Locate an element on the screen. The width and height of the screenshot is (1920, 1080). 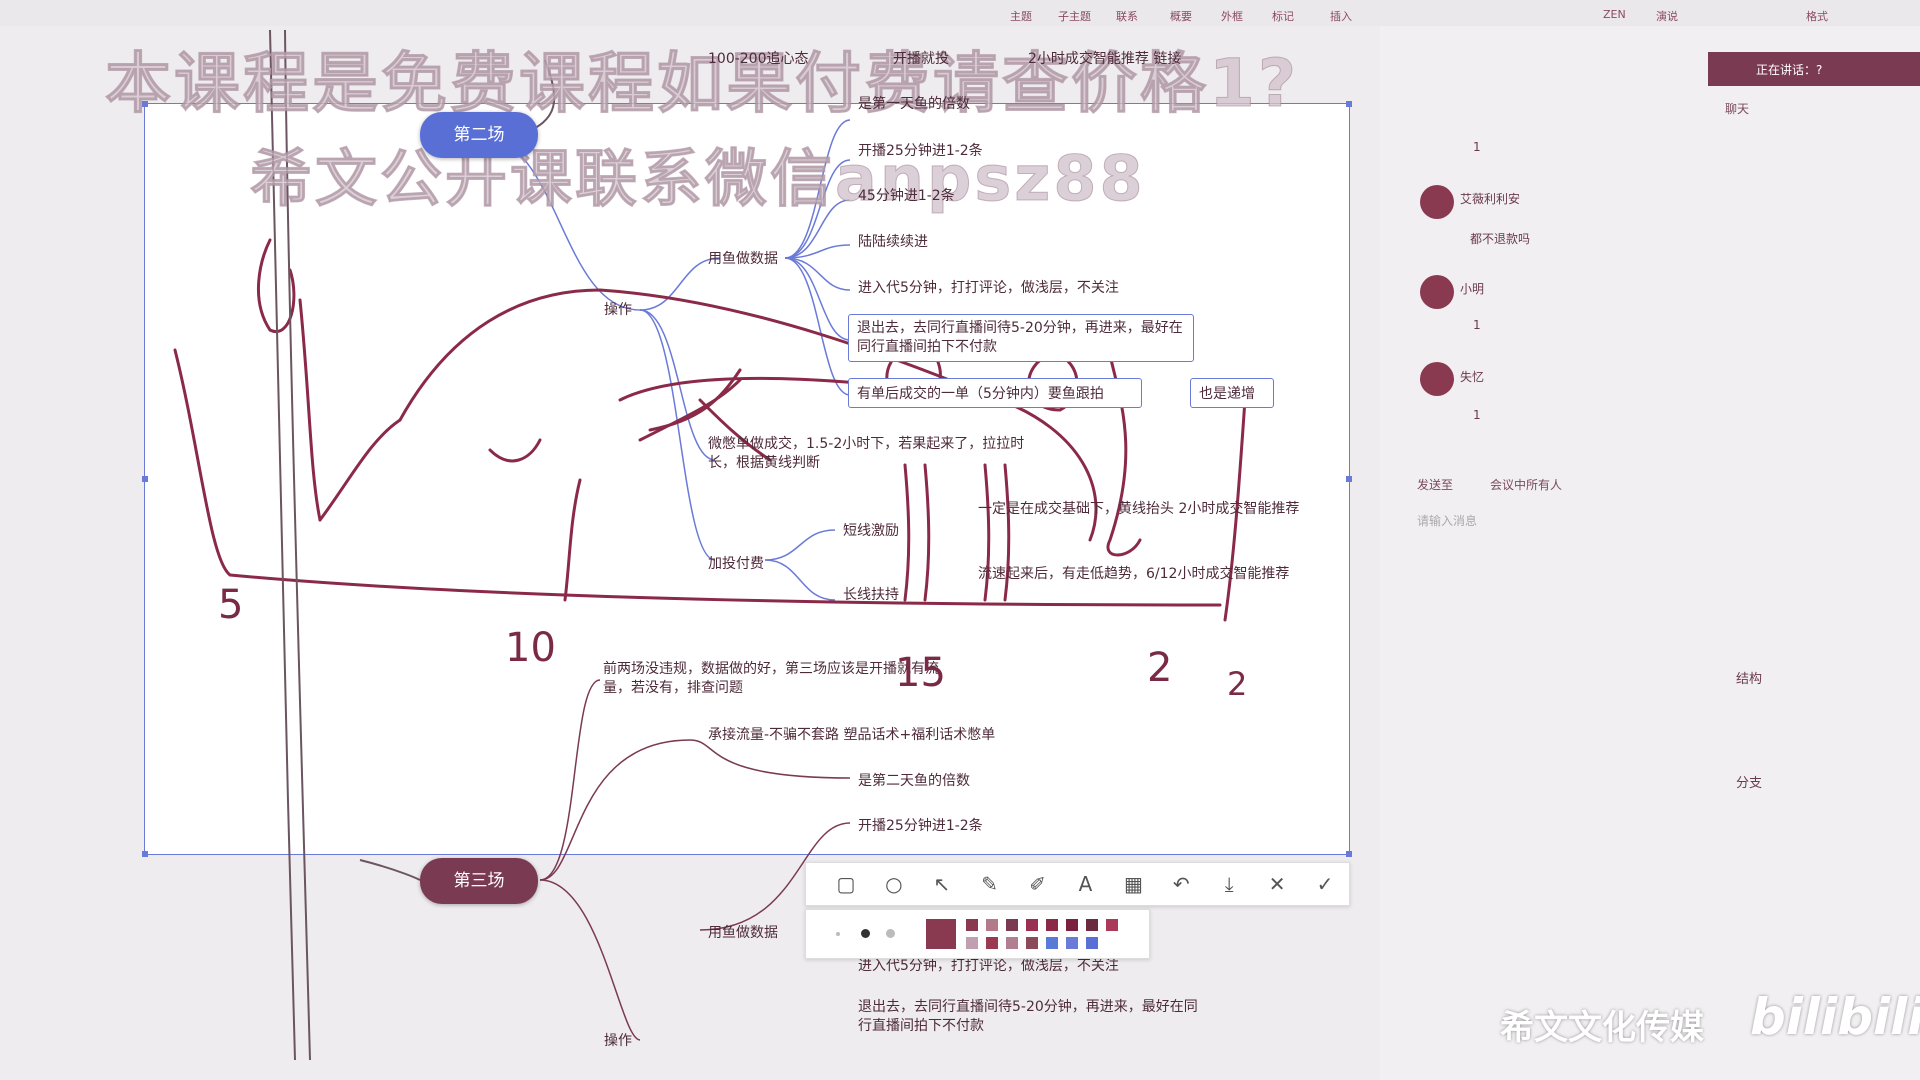
text-tool-icon: A is located at coordinates (1086, 884).